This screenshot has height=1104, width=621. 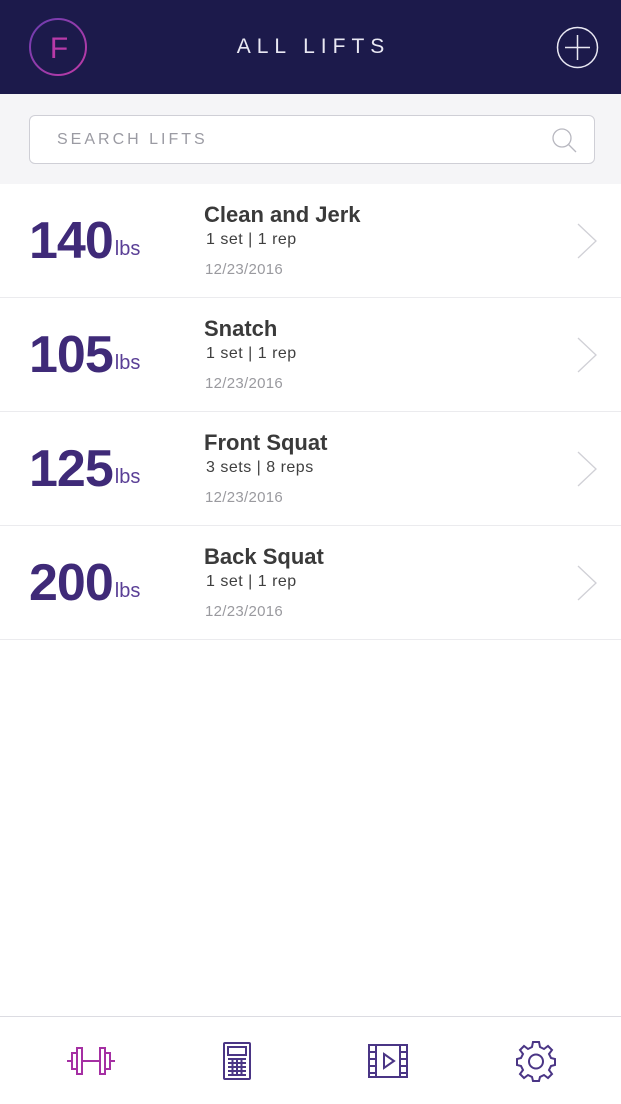 I want to click on lift-weight: 105 lbs, so click(x=84, y=355).